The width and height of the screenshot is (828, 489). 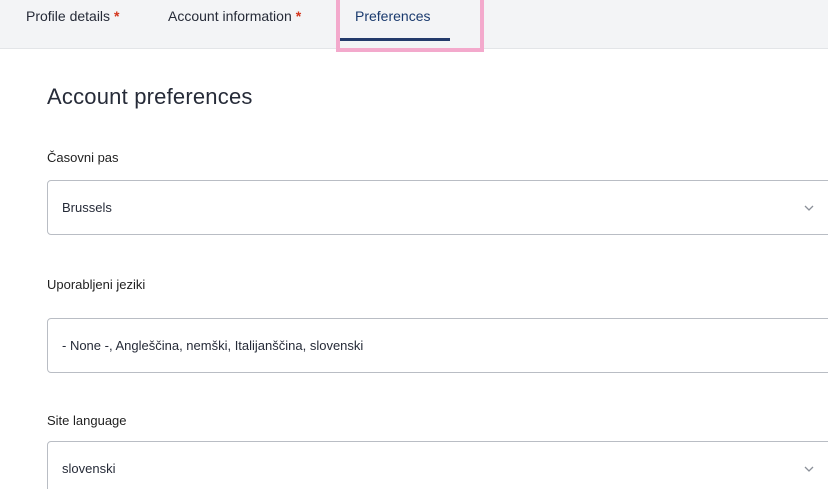 I want to click on site-language-label: Site language, so click(x=87, y=420).